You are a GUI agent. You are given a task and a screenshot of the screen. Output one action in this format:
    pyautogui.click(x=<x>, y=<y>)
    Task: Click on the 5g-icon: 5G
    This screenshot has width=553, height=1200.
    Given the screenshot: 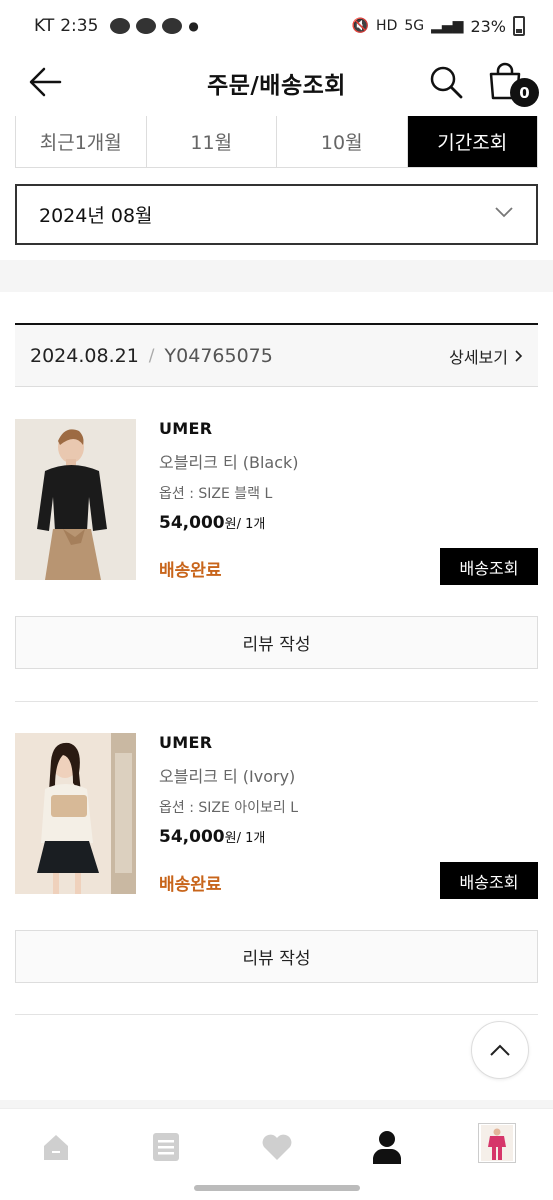 What is the action you would take?
    pyautogui.click(x=414, y=26)
    